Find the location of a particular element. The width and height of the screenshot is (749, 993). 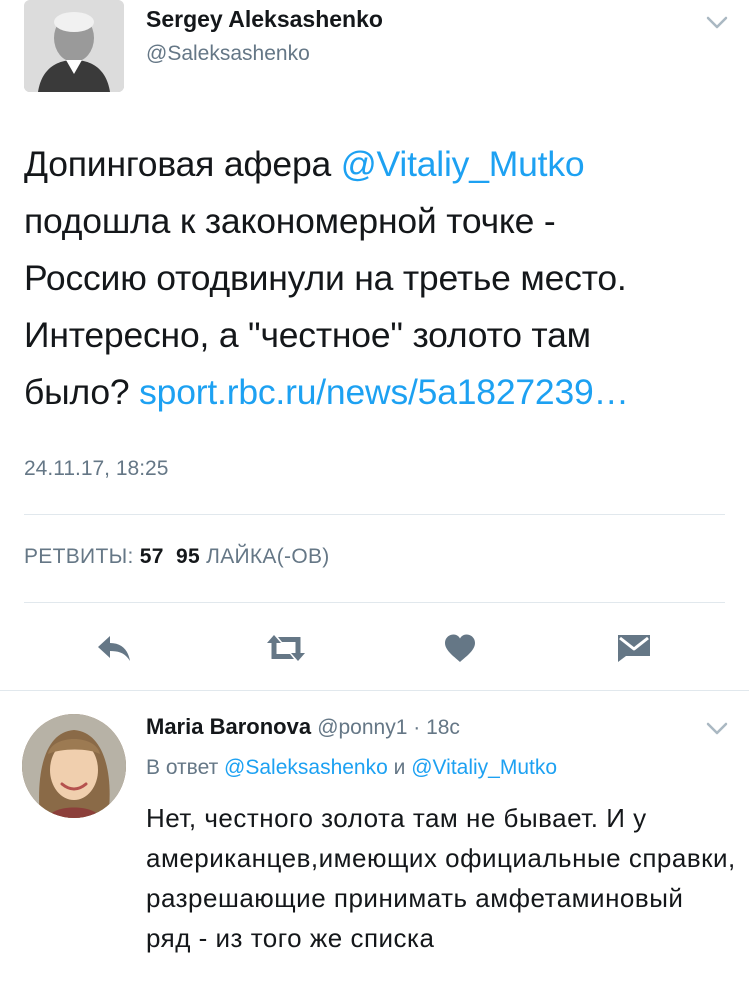

tweet-line: подошла к закономерной точке - is located at coordinates (290, 221).